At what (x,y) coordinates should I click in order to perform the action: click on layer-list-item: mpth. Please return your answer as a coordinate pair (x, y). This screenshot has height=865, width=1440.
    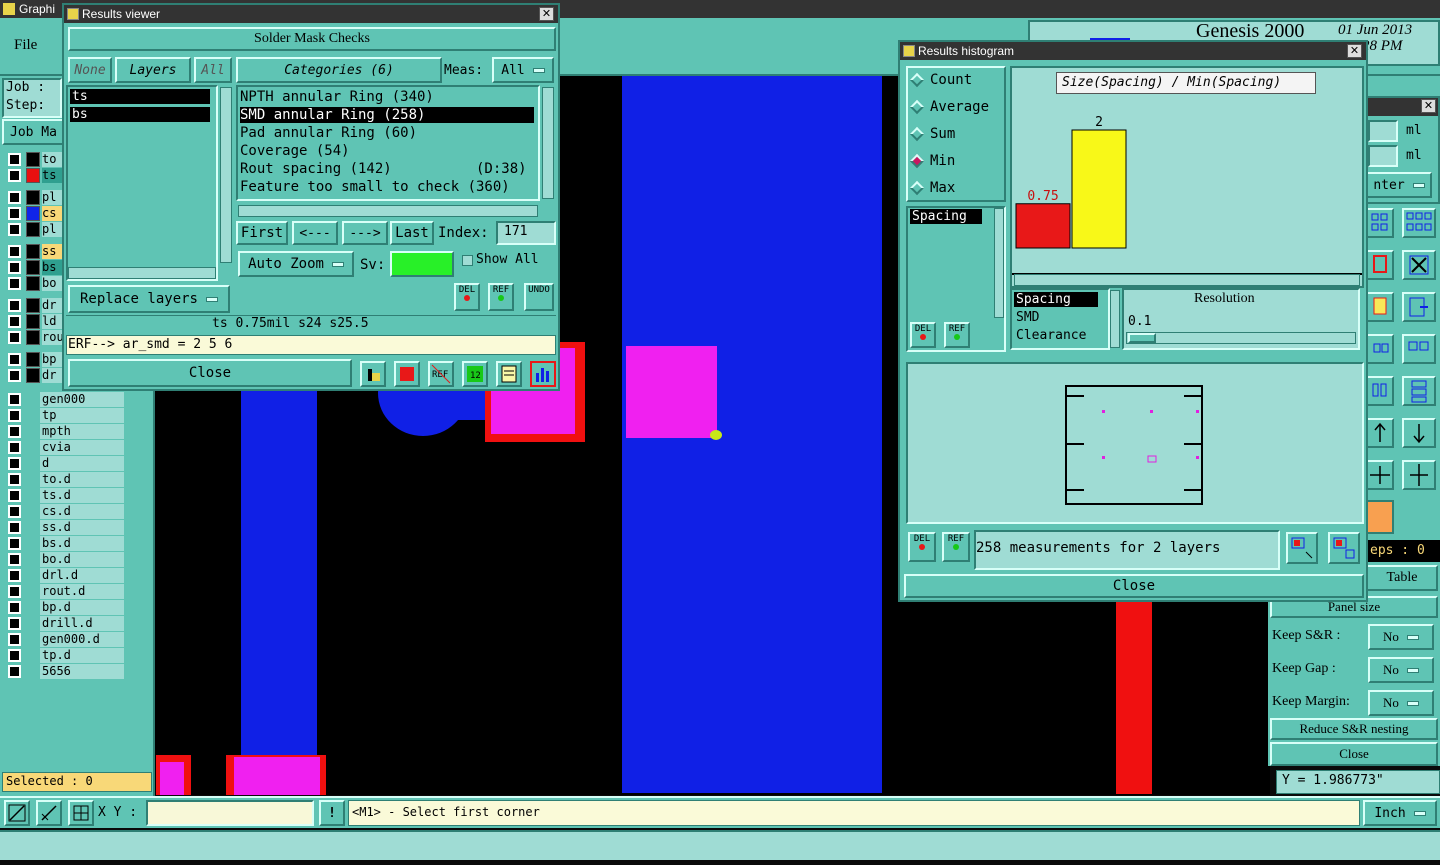
    Looking at the image, I should click on (65, 431).